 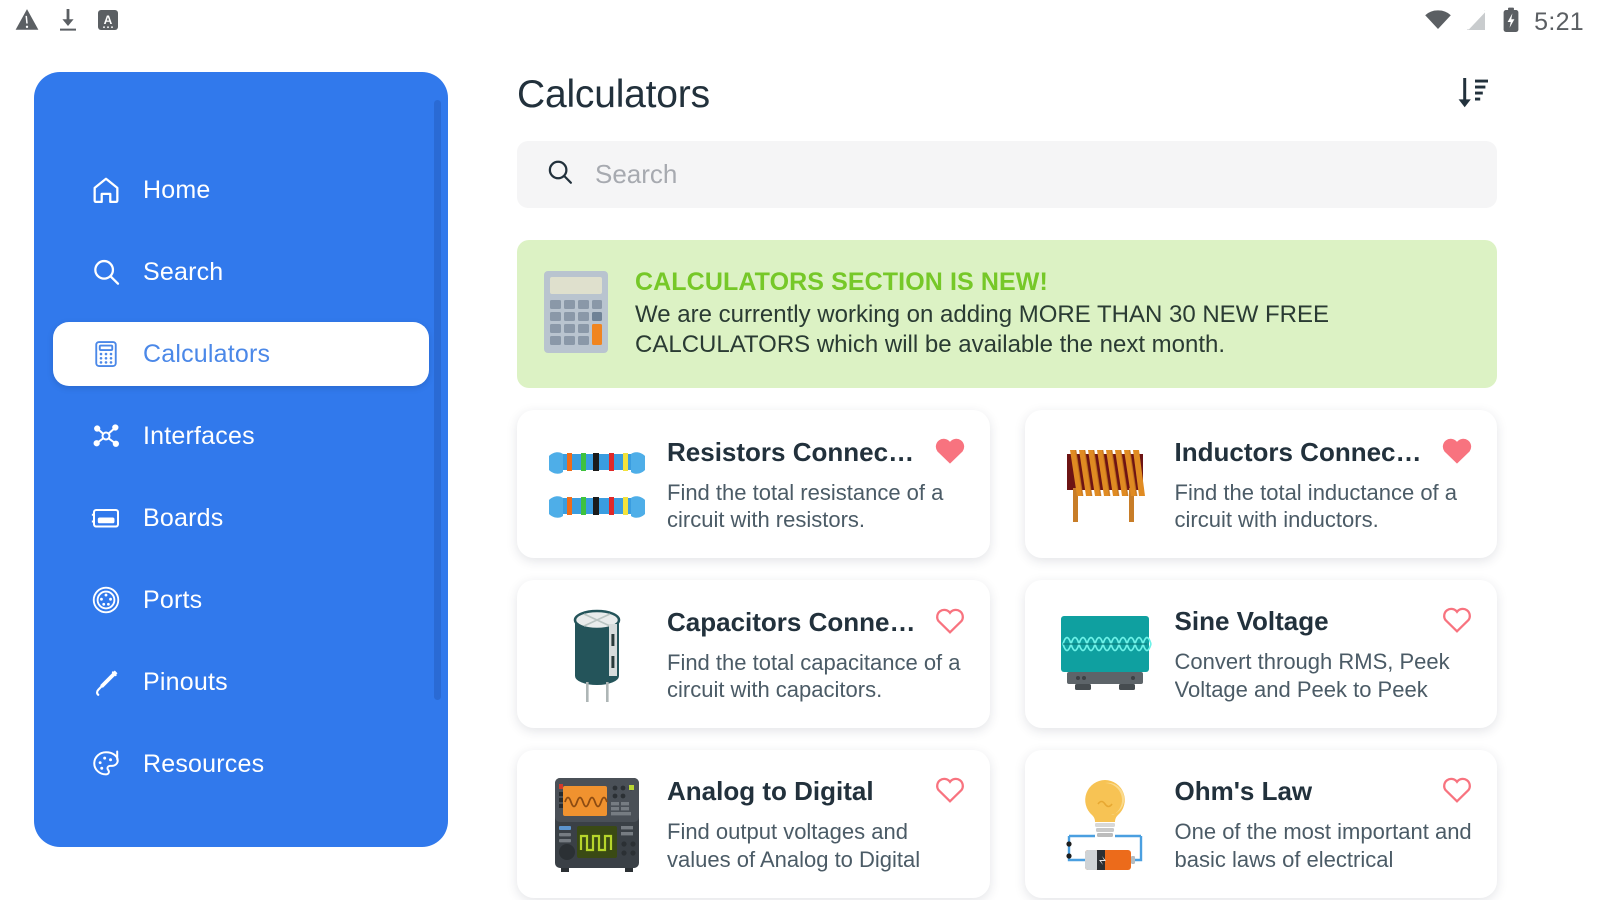 I want to click on oscilloscope-icon, so click(x=1105, y=654).